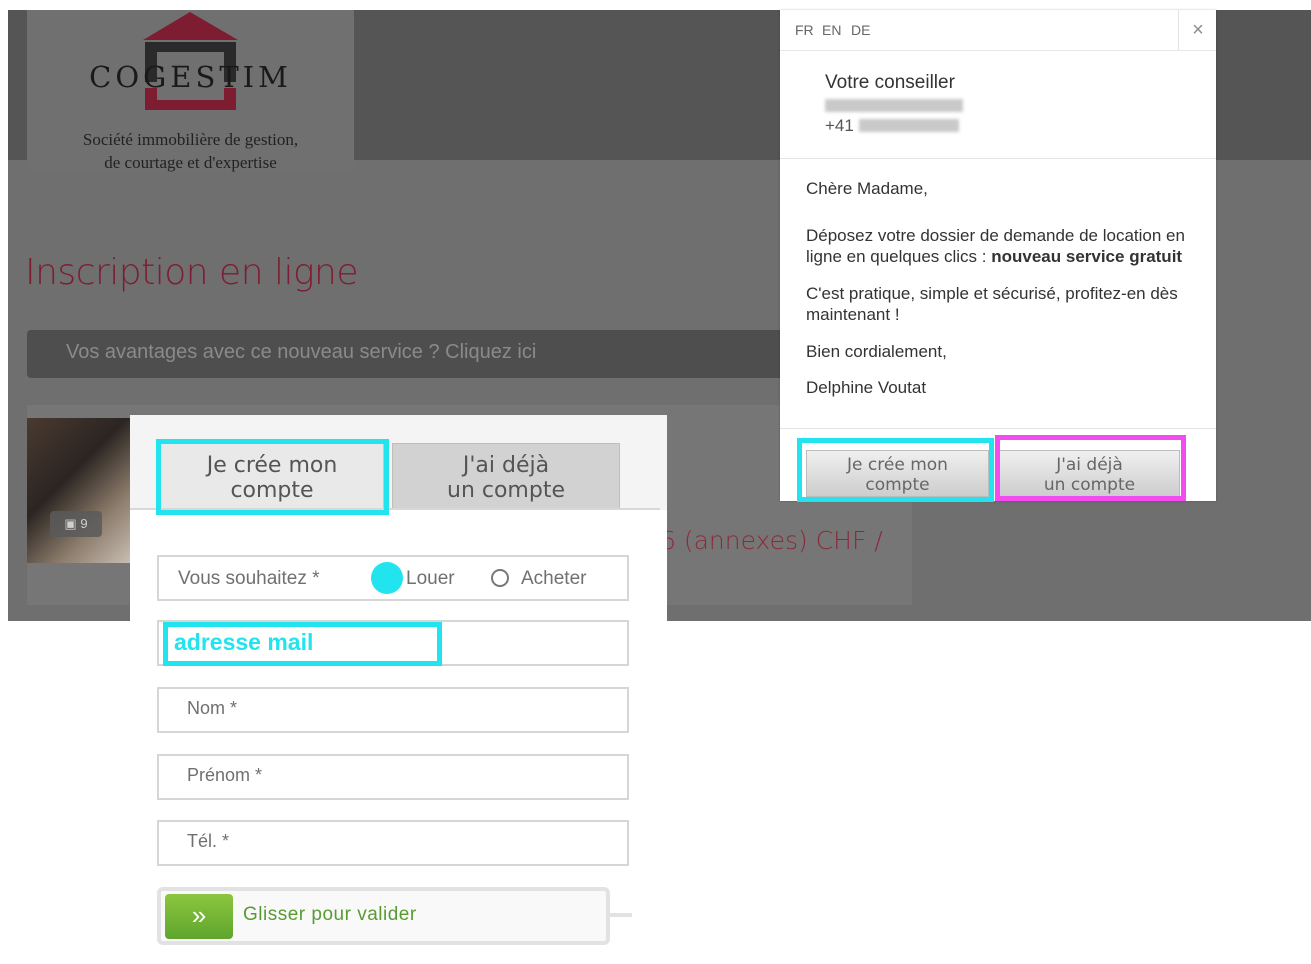 This screenshot has height=964, width=1311. Describe the element at coordinates (393, 777) in the screenshot. I see `first-name-field: Prénom *` at that location.